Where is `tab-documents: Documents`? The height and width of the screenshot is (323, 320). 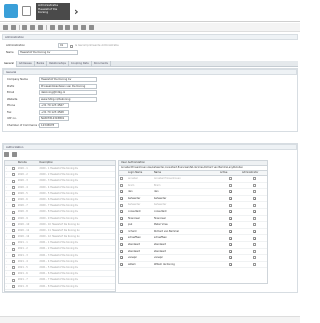
tab-documents: Documents is located at coordinates (101, 64).